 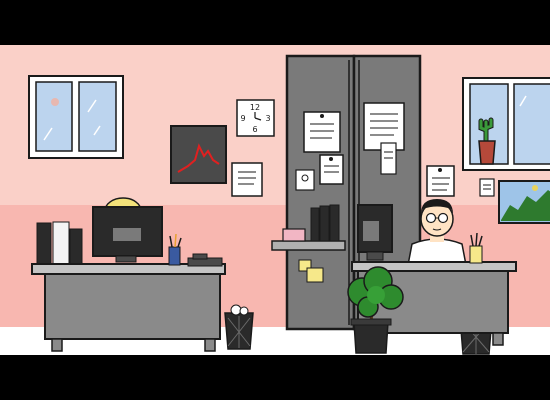 What do you see at coordinates (242, 118) in the screenshot?
I see `clock-numeral-9: 9` at bounding box center [242, 118].